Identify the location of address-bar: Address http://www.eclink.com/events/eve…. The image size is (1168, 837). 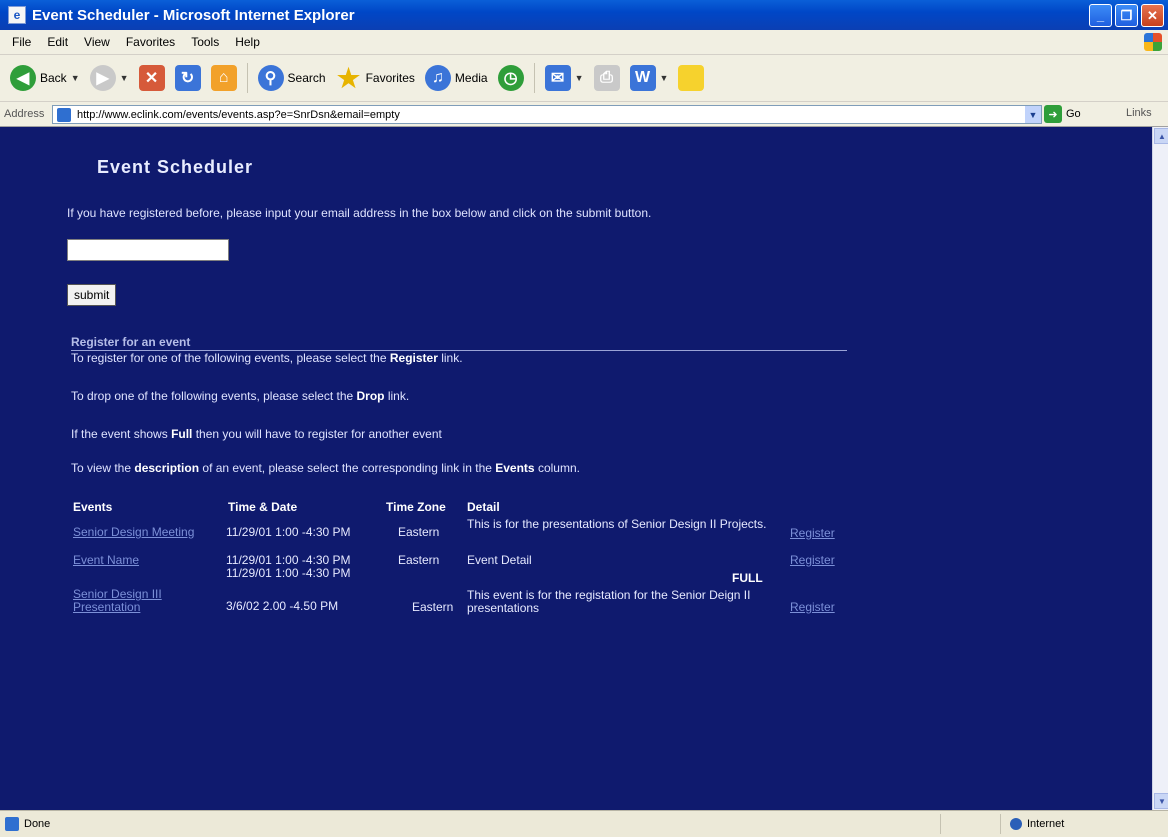
(584, 114).